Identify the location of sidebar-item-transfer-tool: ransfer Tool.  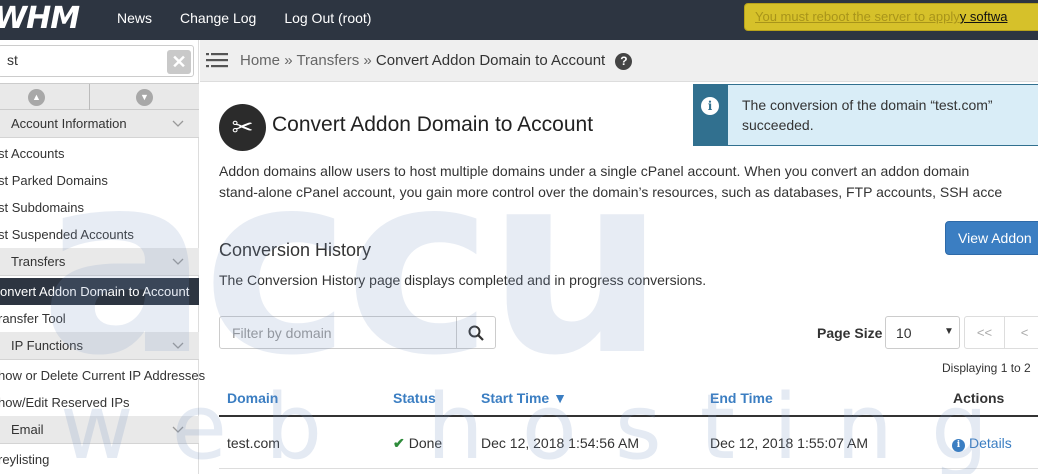
(33, 318).